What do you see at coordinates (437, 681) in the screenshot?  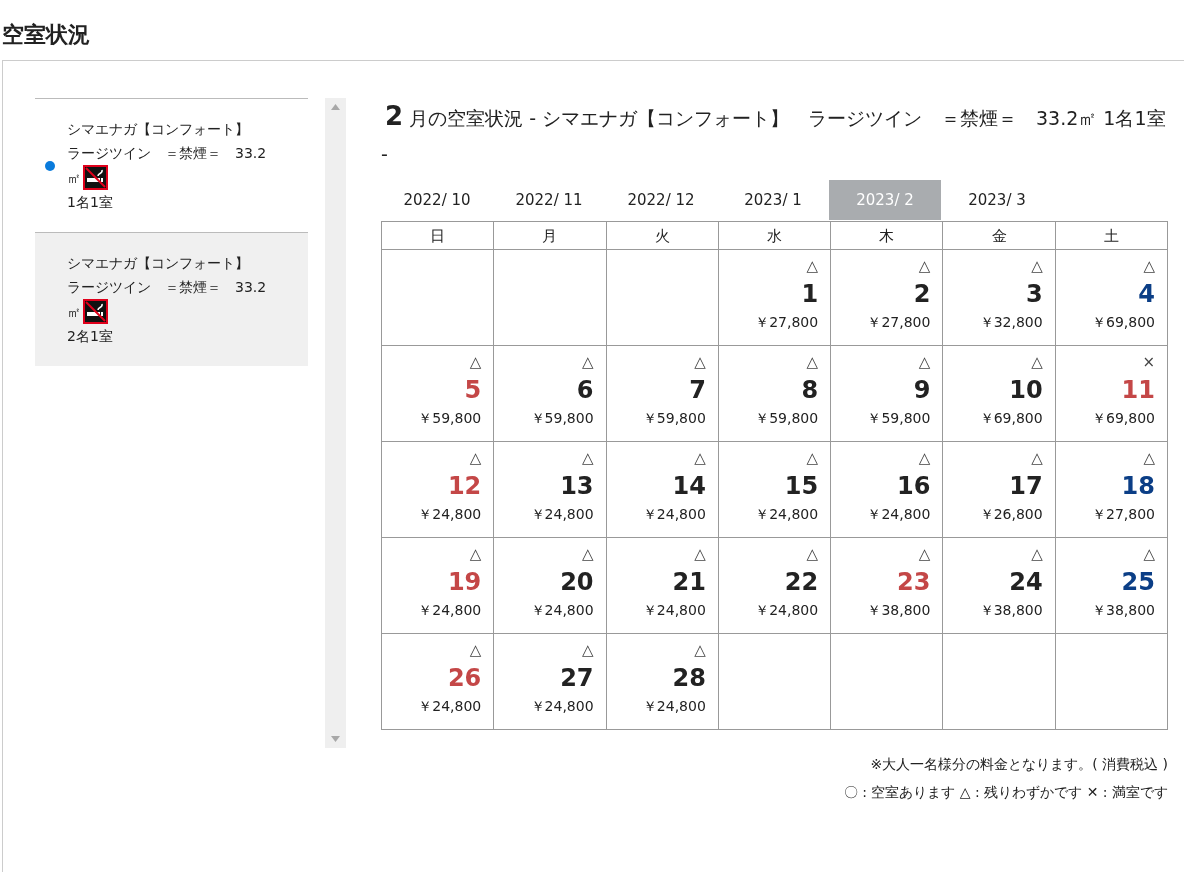 I see `calendar-day: △ 26 ￥24,800` at bounding box center [437, 681].